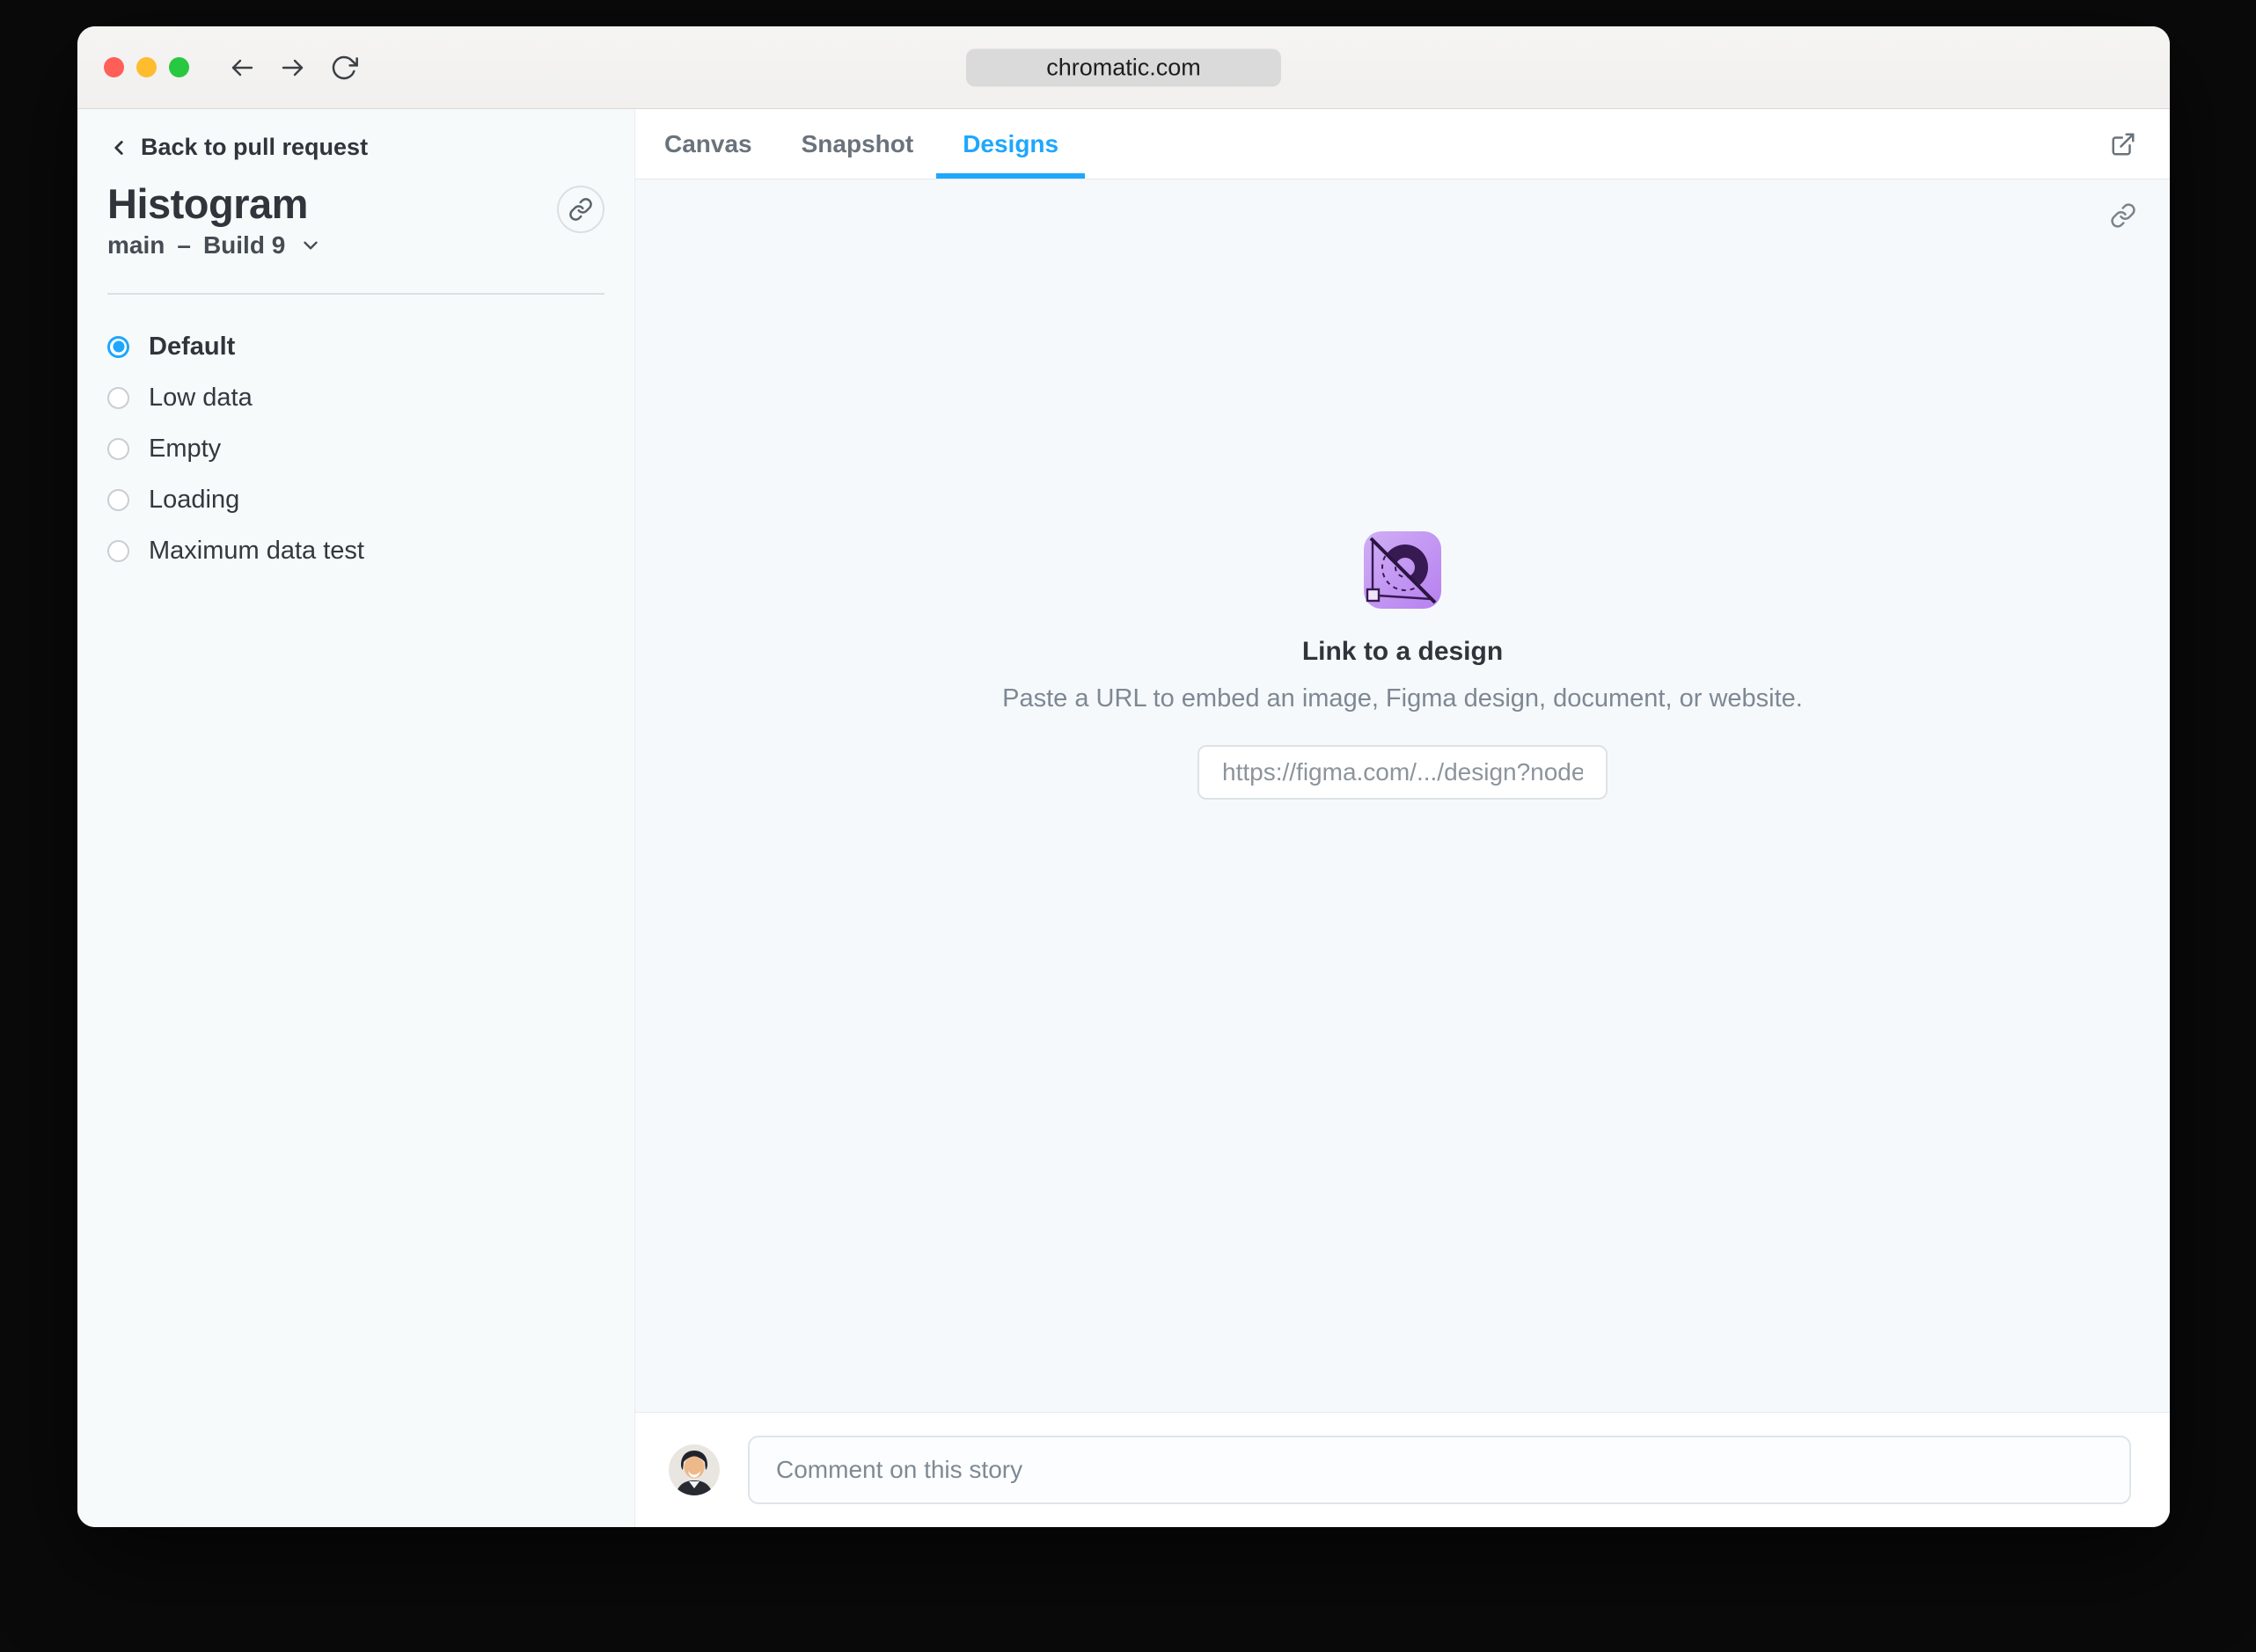  I want to click on user-avatar, so click(695, 1469).